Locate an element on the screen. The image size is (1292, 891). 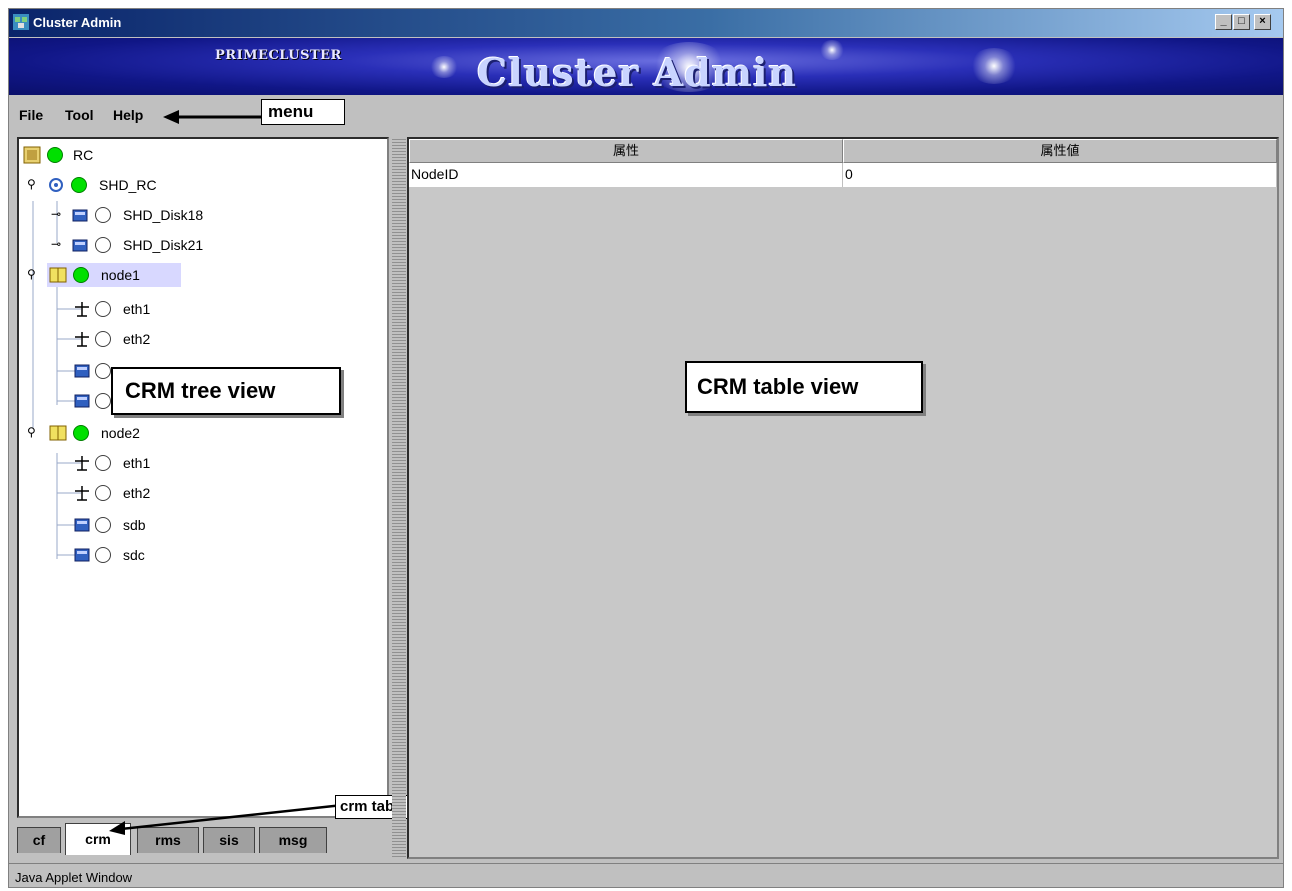
tab-cf: cf is located at coordinates (39, 840).